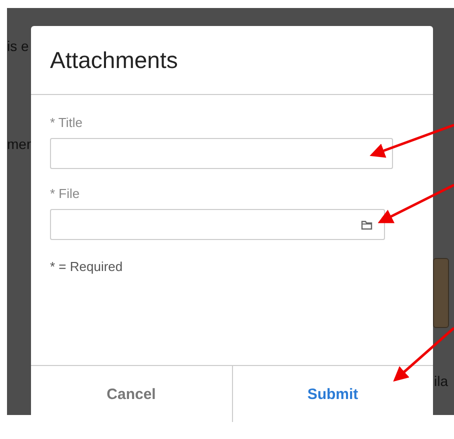 The image size is (454, 439). Describe the element at coordinates (441, 381) in the screenshot. I see `background-text: ila` at that location.